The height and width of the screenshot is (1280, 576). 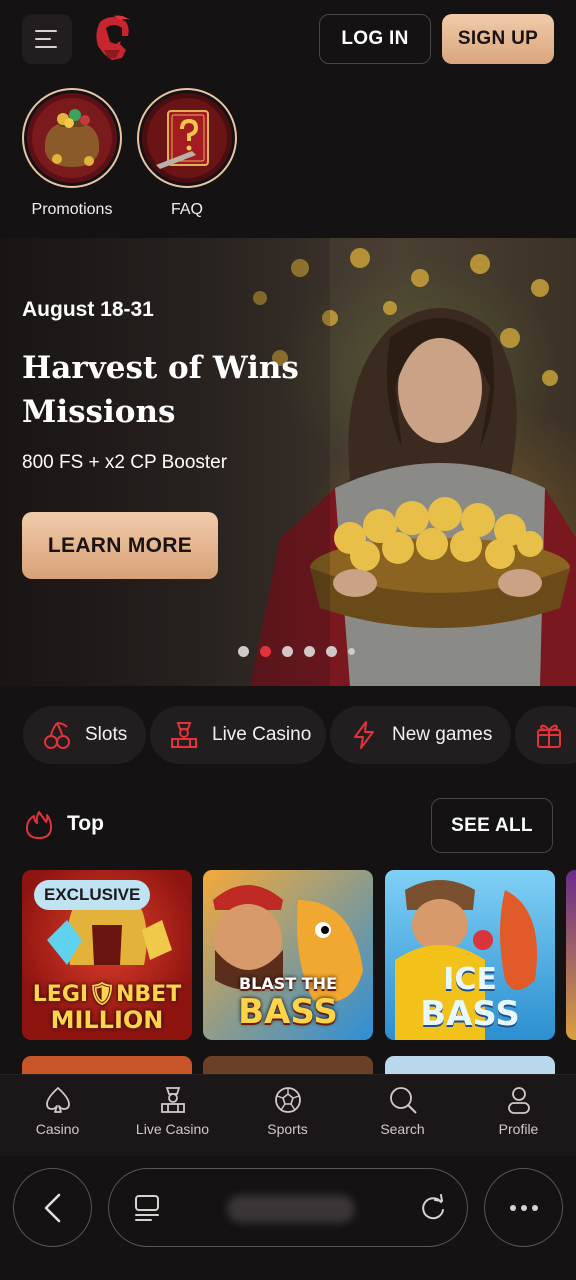 What do you see at coordinates (287, 1129) in the screenshot?
I see `nav-label: Sports` at bounding box center [287, 1129].